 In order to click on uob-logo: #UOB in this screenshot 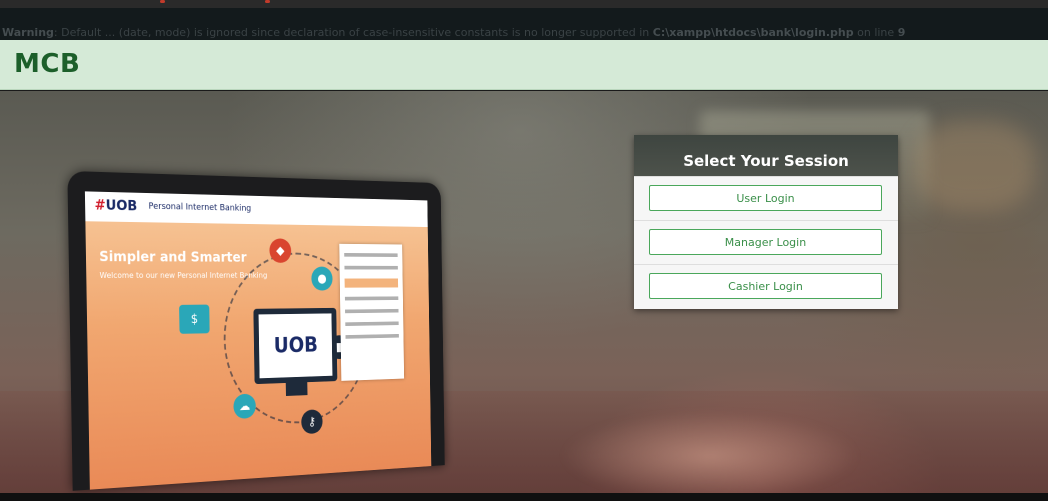, I will do `click(115, 206)`.